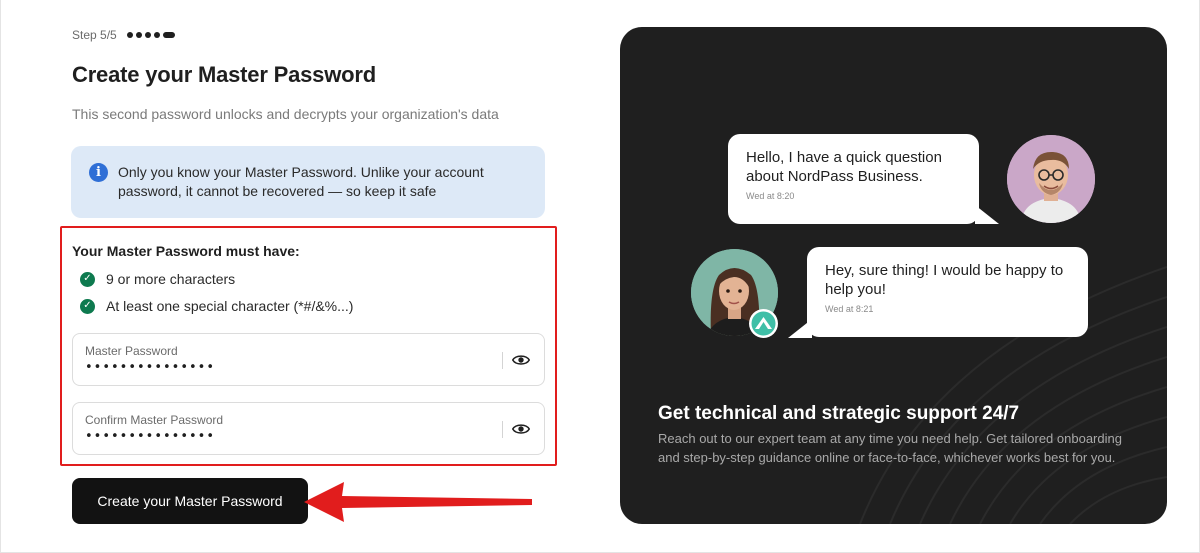  What do you see at coordinates (123, 35) in the screenshot?
I see `step-indicator: Step 5/5` at bounding box center [123, 35].